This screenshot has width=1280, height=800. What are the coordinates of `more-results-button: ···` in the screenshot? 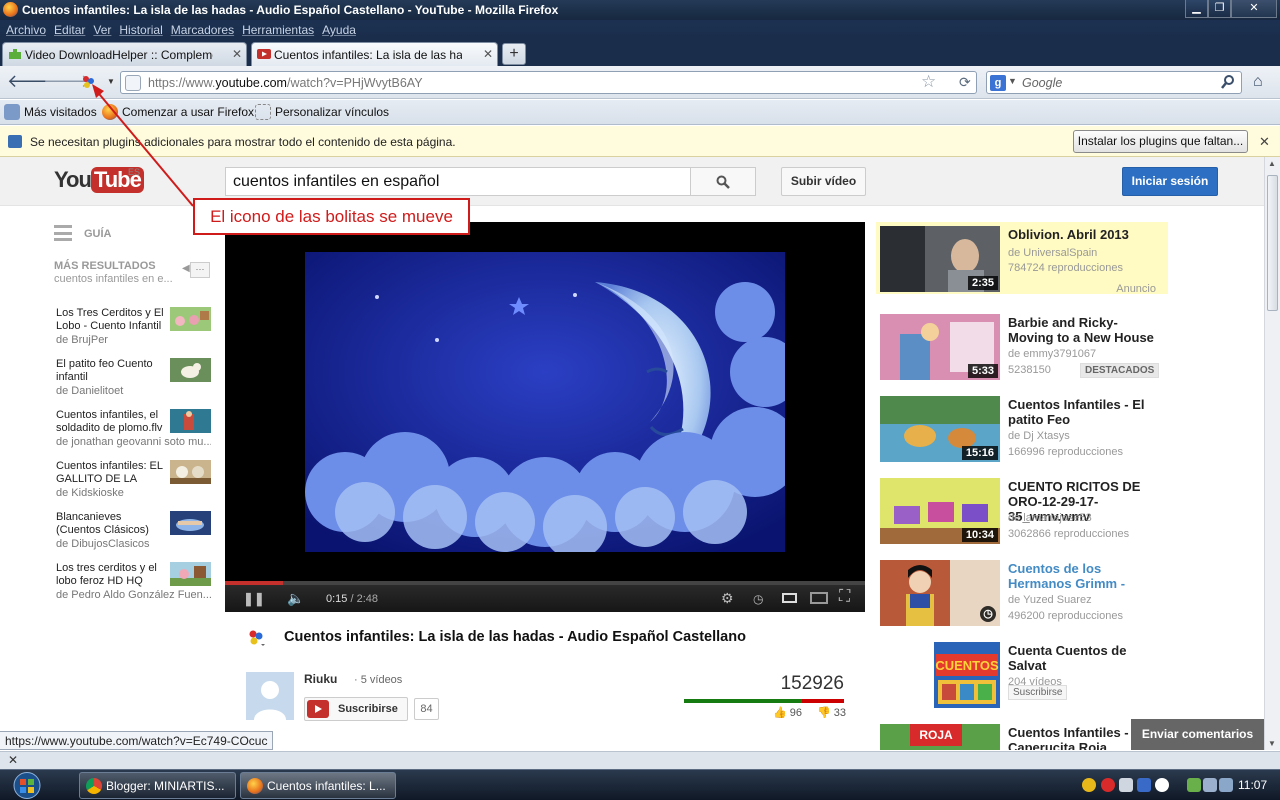 It's located at (200, 270).